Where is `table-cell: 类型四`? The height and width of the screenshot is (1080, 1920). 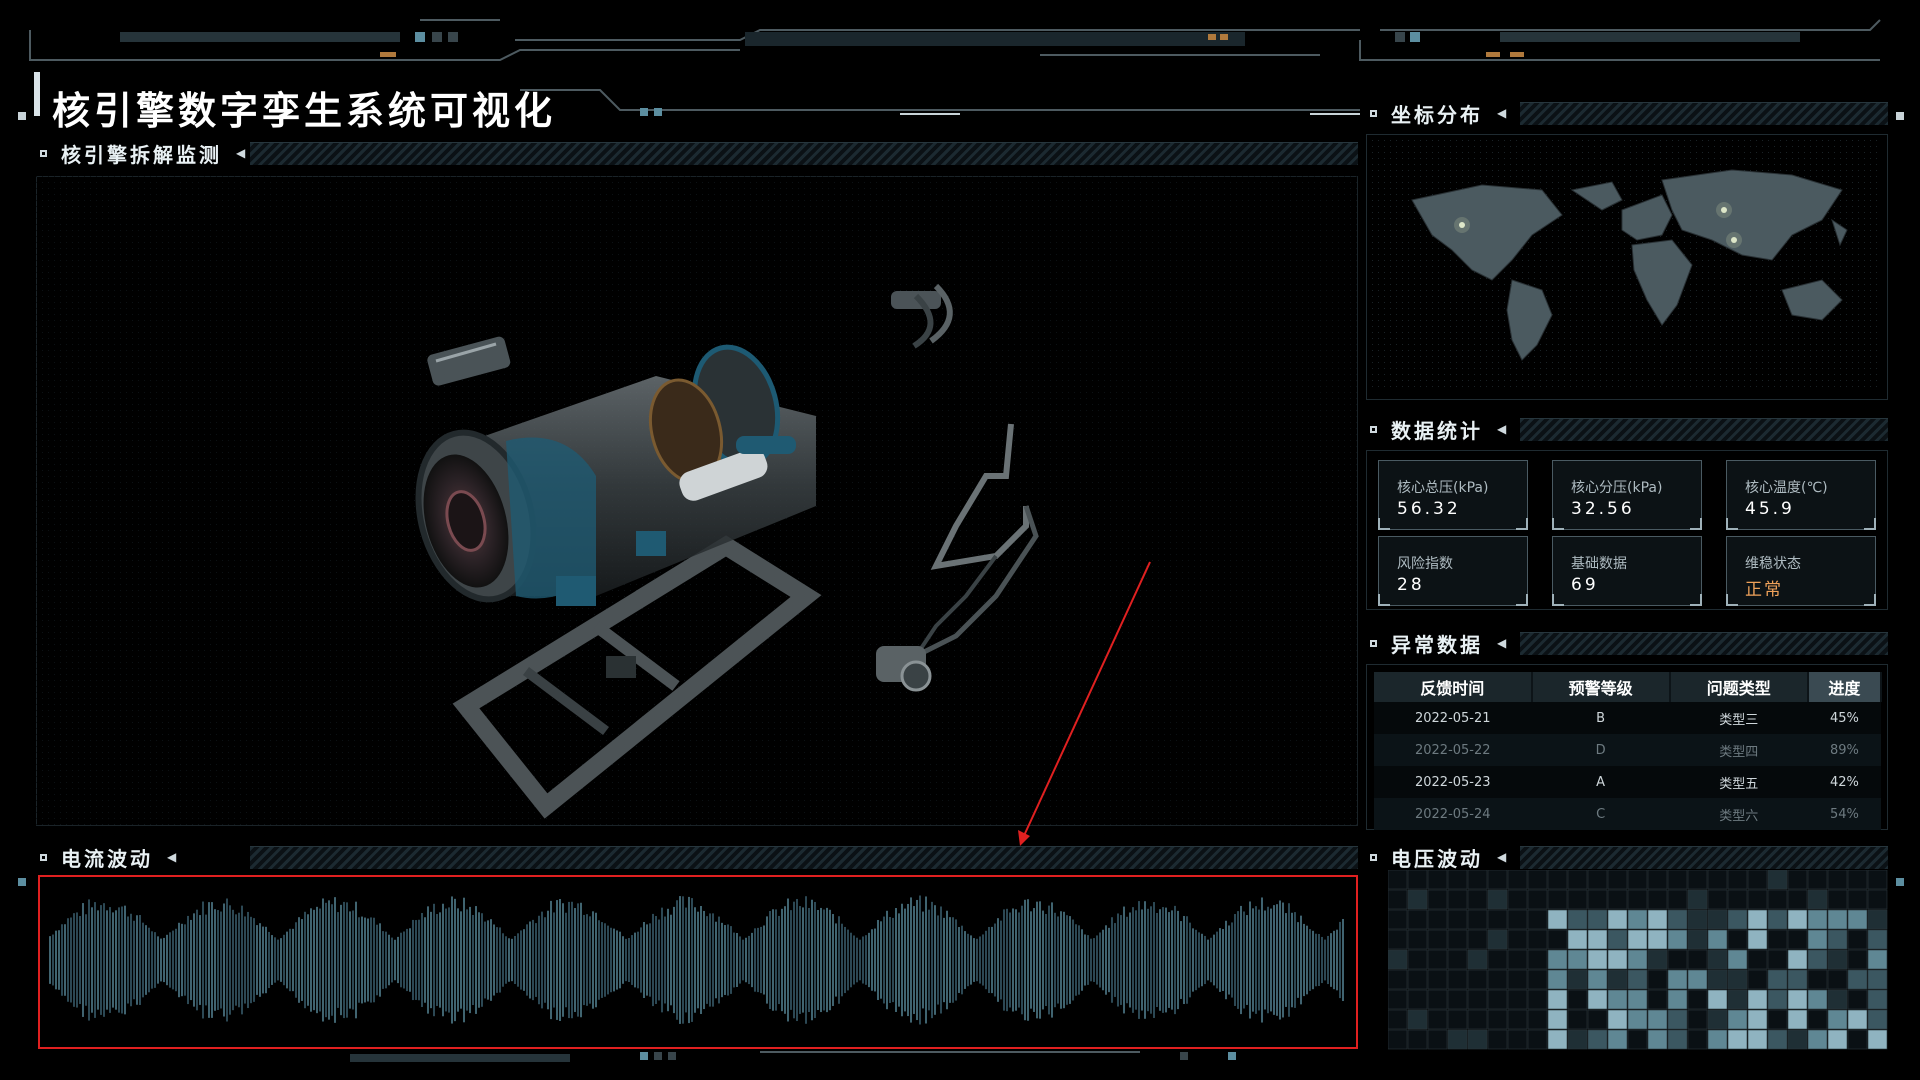 table-cell: 类型四 is located at coordinates (1738, 750).